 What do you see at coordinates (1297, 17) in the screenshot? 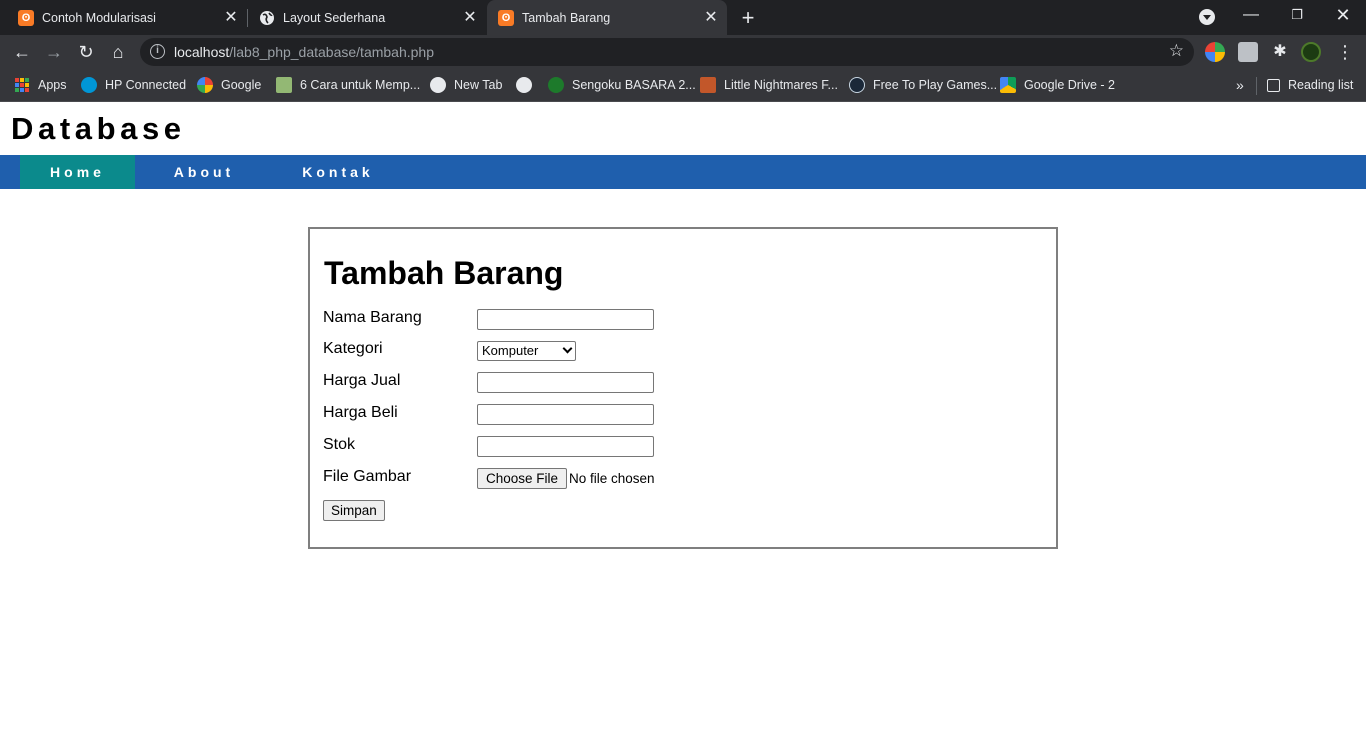
I see `restore-icon: ❐` at bounding box center [1297, 17].